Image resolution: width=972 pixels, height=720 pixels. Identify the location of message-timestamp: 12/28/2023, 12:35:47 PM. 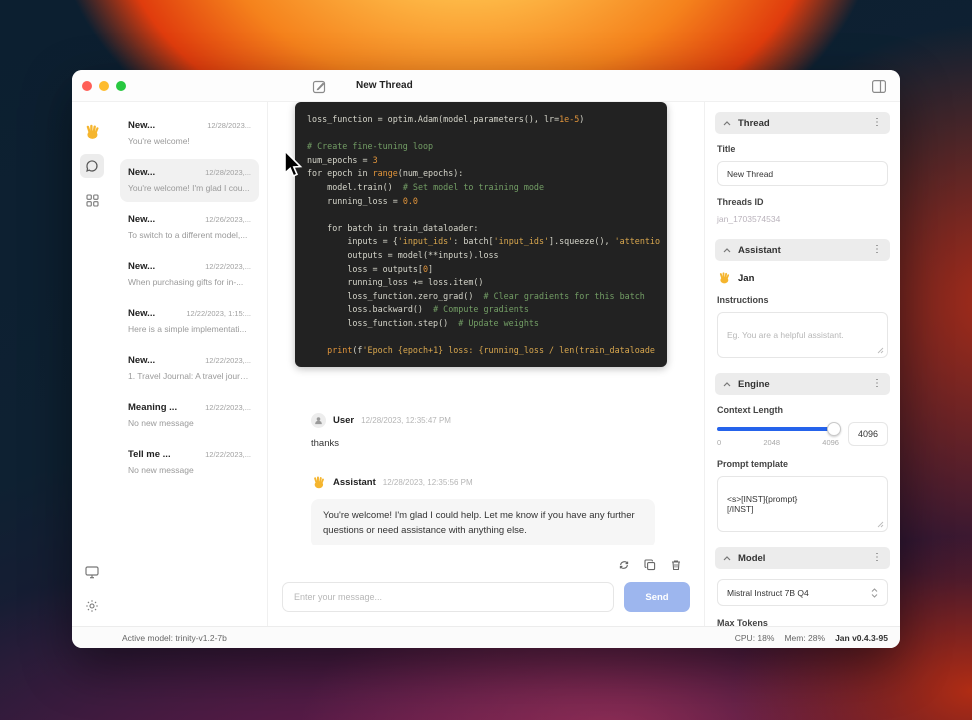
(406, 420).